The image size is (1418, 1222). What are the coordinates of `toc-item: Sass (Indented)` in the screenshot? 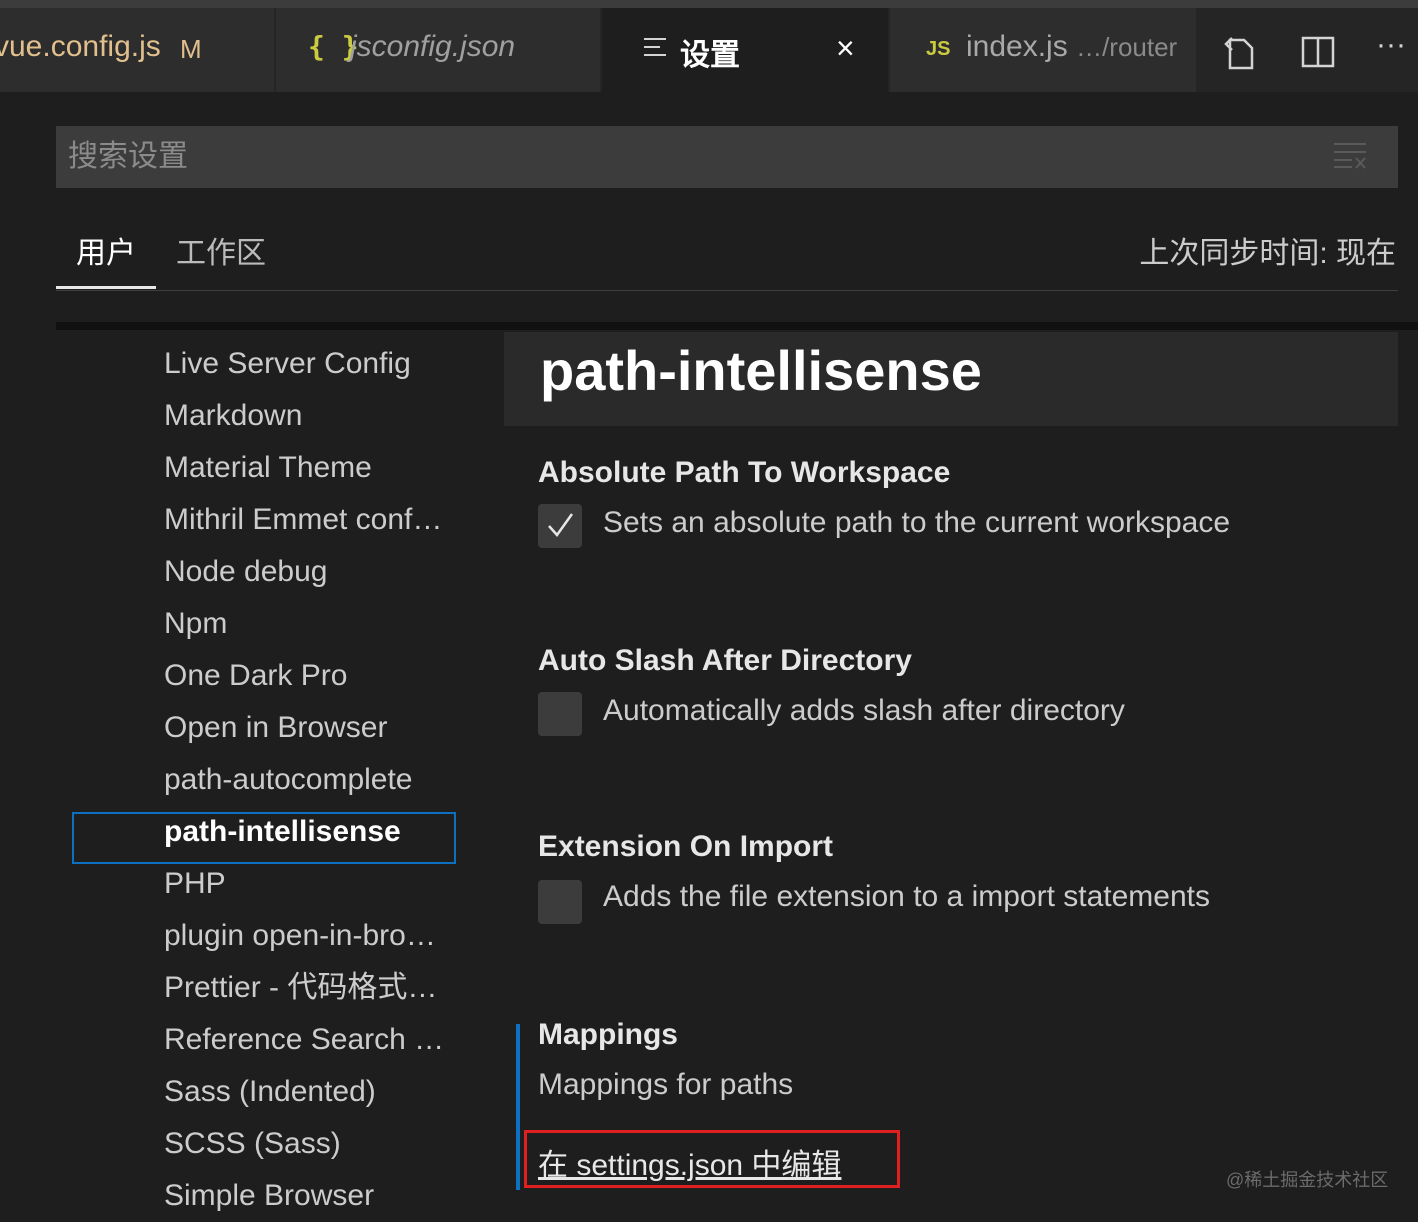 It's located at (314, 1092).